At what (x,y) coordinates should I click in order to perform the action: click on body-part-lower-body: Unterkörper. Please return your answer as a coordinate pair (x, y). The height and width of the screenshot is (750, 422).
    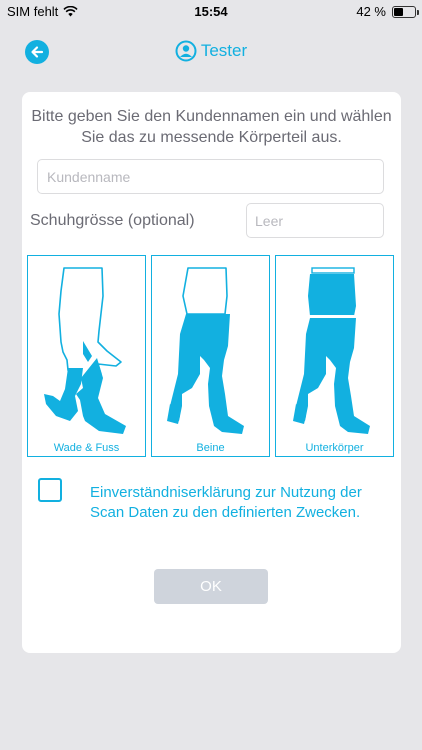
    Looking at the image, I should click on (334, 356).